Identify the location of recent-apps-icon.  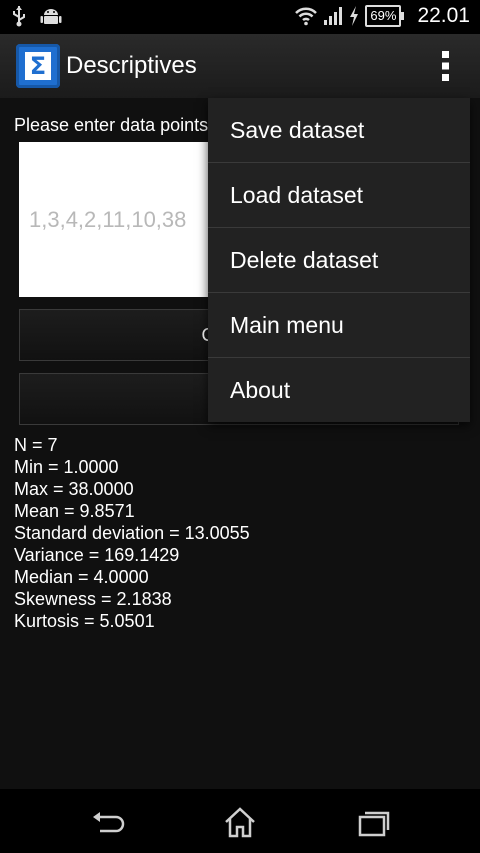
(374, 822).